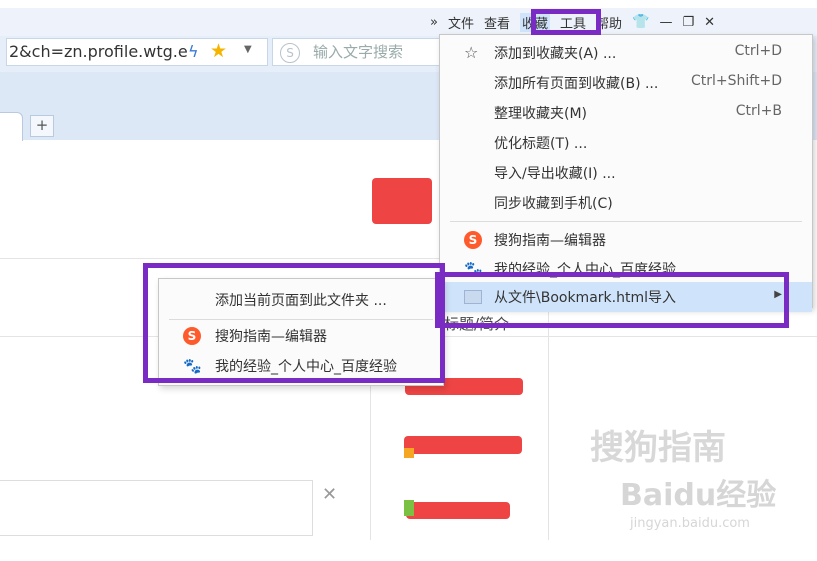  Describe the element at coordinates (665, 22) in the screenshot. I see `minimize-icon: —` at that location.